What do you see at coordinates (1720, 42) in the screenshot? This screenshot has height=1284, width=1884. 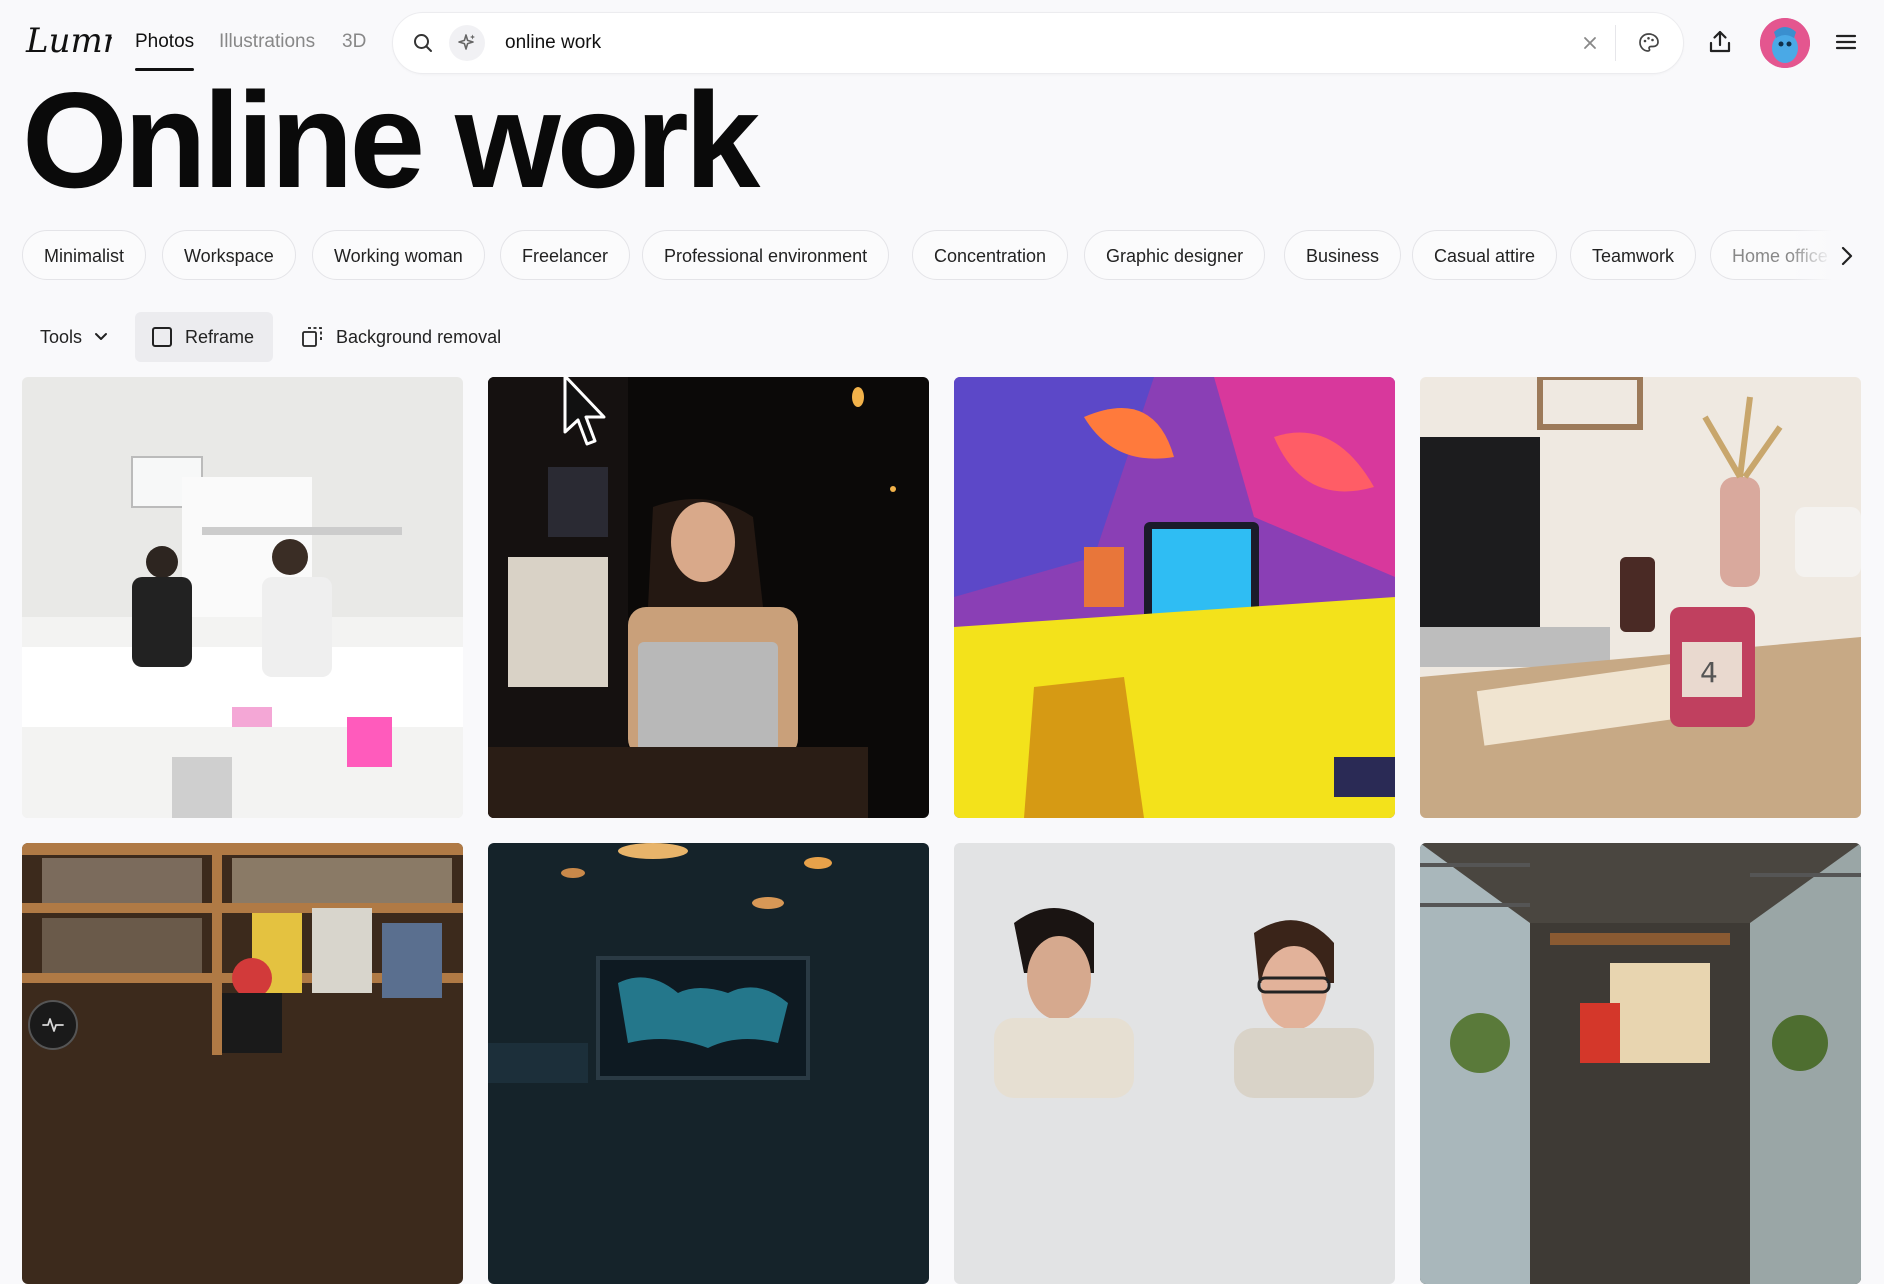 I see `upload-icon` at bounding box center [1720, 42].